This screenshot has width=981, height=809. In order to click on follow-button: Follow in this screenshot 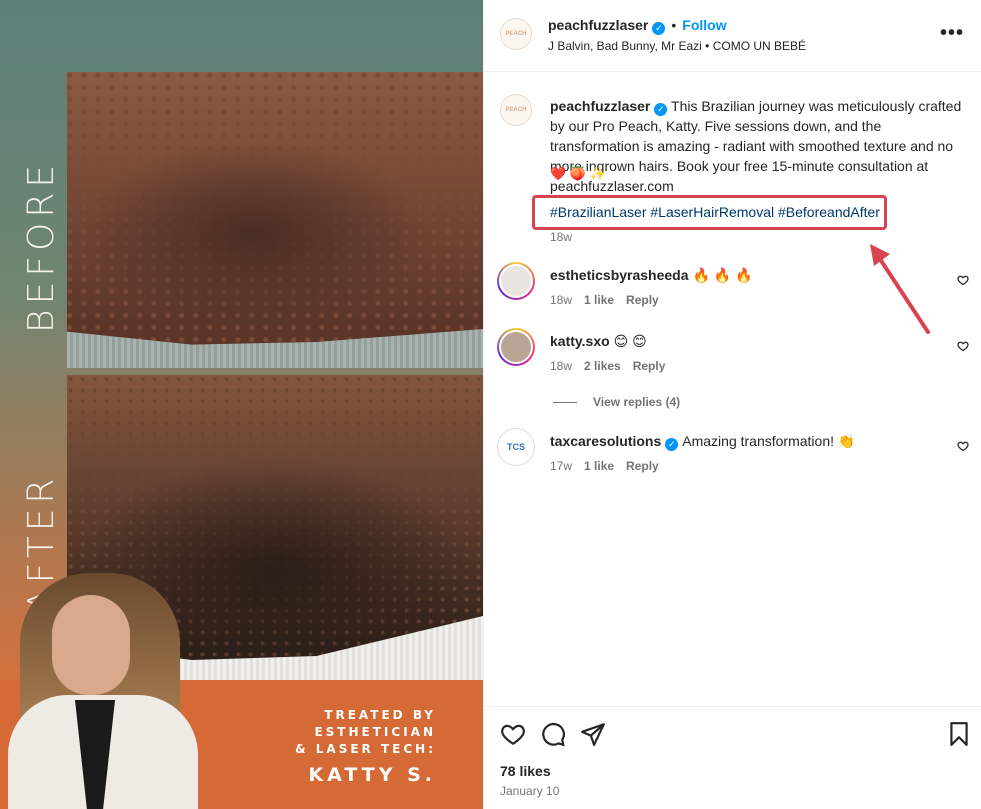, I will do `click(704, 25)`.